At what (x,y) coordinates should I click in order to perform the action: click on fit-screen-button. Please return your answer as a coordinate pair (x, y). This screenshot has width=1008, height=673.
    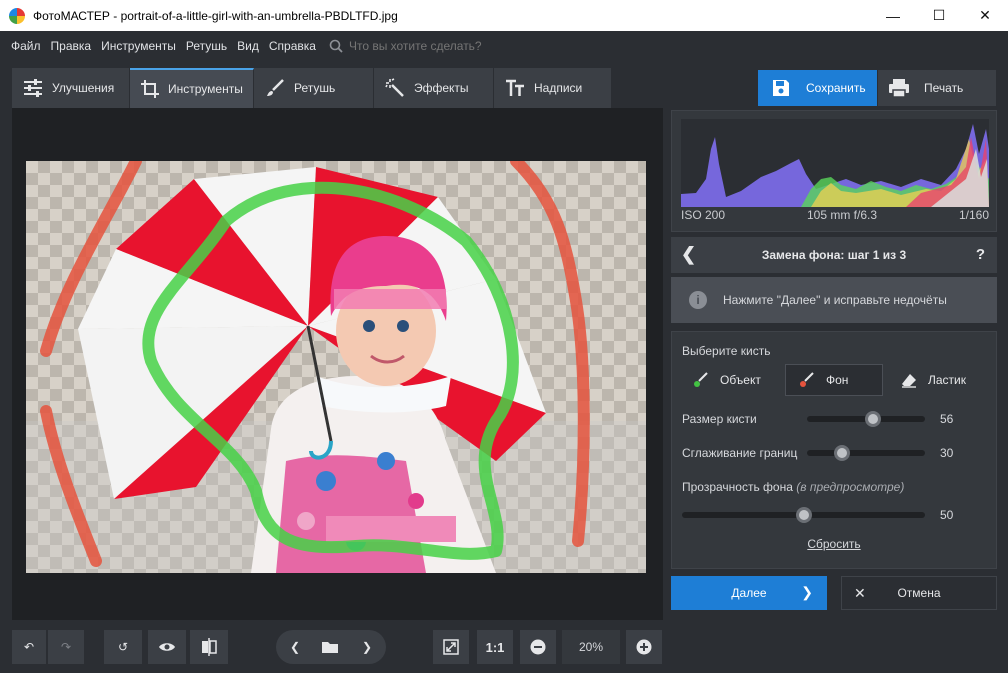
    Looking at the image, I should click on (451, 647).